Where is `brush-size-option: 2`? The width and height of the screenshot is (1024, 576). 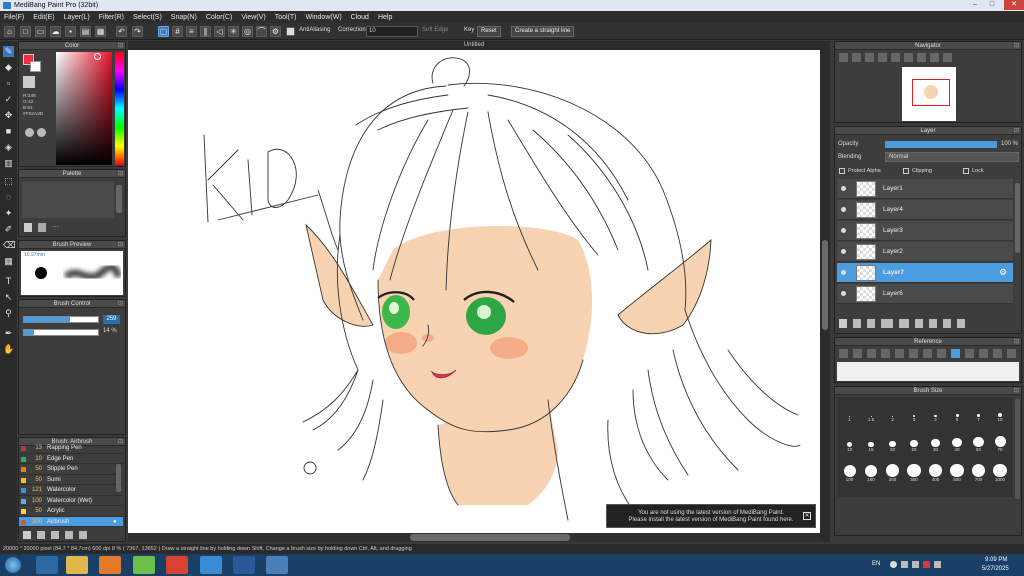
brush-size-option: 2 is located at coordinates (892, 412).